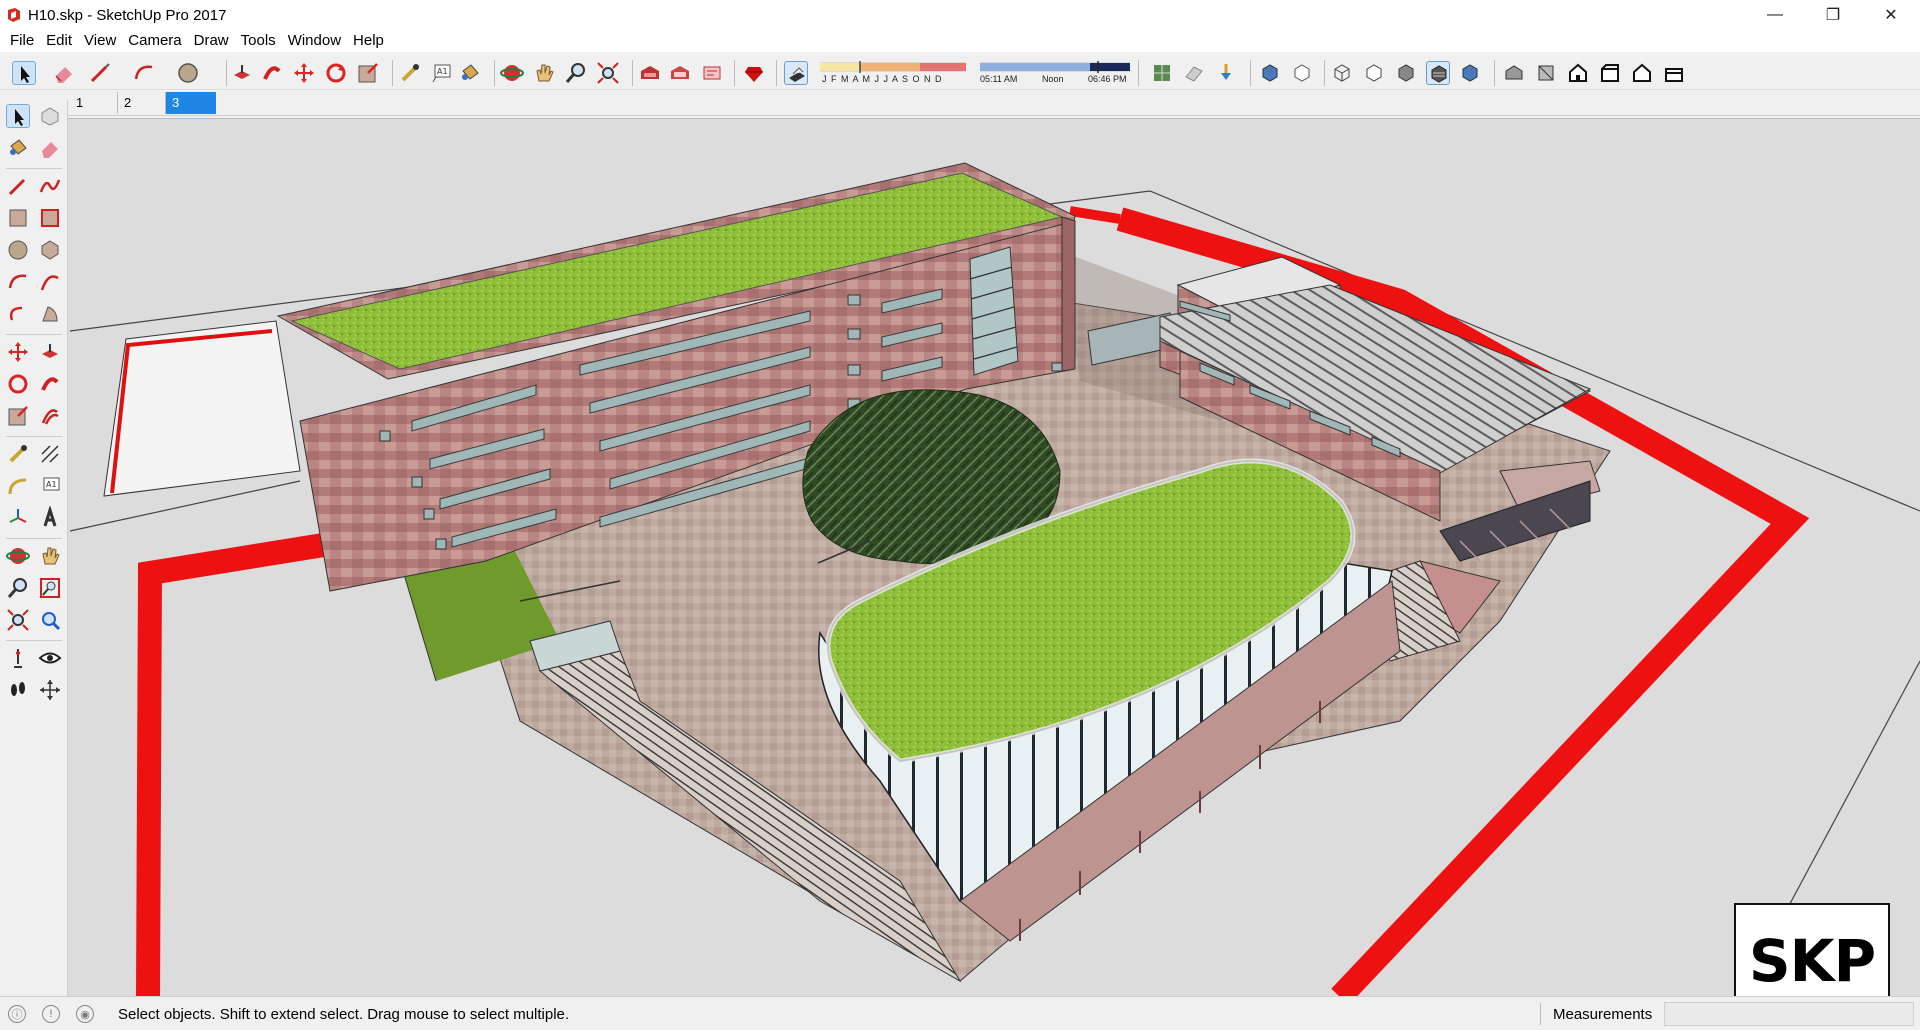 The height and width of the screenshot is (1030, 1920). What do you see at coordinates (368, 73) in the screenshot?
I see `scale-icon` at bounding box center [368, 73].